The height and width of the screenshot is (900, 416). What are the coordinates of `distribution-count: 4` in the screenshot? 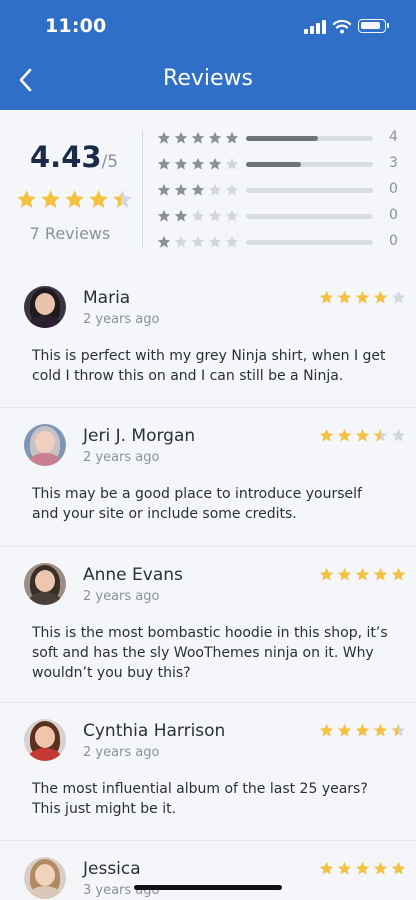 It's located at (393, 137).